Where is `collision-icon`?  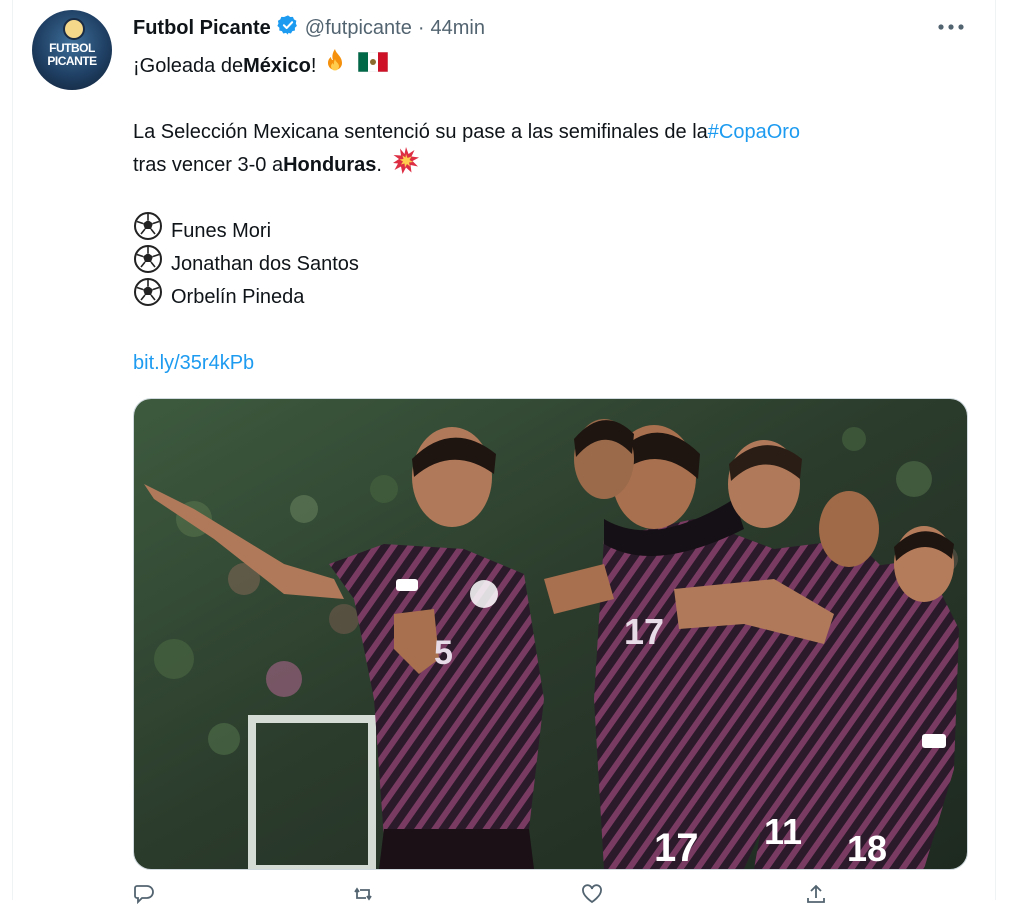 collision-icon is located at coordinates (401, 165).